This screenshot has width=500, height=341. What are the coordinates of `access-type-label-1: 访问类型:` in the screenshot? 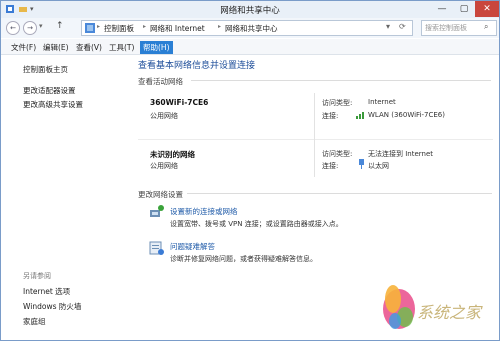 It's located at (337, 103).